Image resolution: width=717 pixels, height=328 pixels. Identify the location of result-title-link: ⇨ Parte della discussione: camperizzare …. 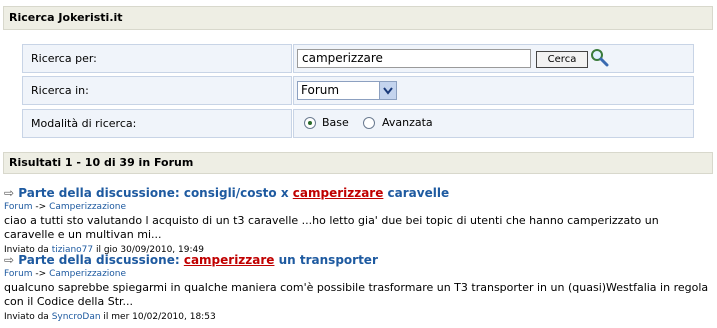
(358, 260).